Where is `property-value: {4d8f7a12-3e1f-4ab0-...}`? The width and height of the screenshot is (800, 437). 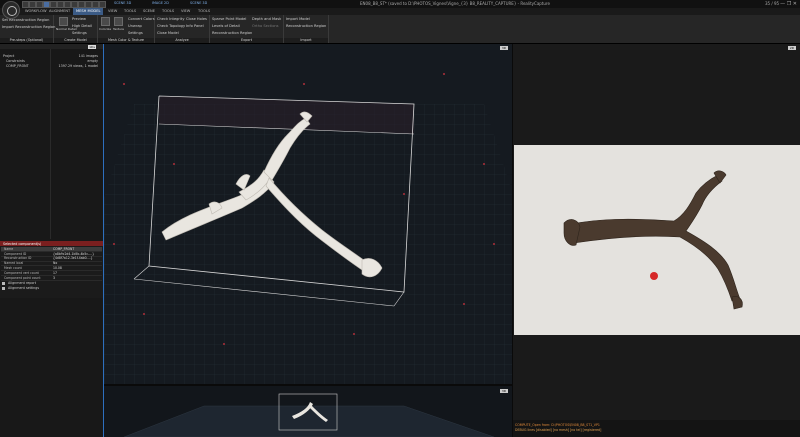 property-value: {4d8f7a12-3e1f-4ab0-...} is located at coordinates (73, 258).